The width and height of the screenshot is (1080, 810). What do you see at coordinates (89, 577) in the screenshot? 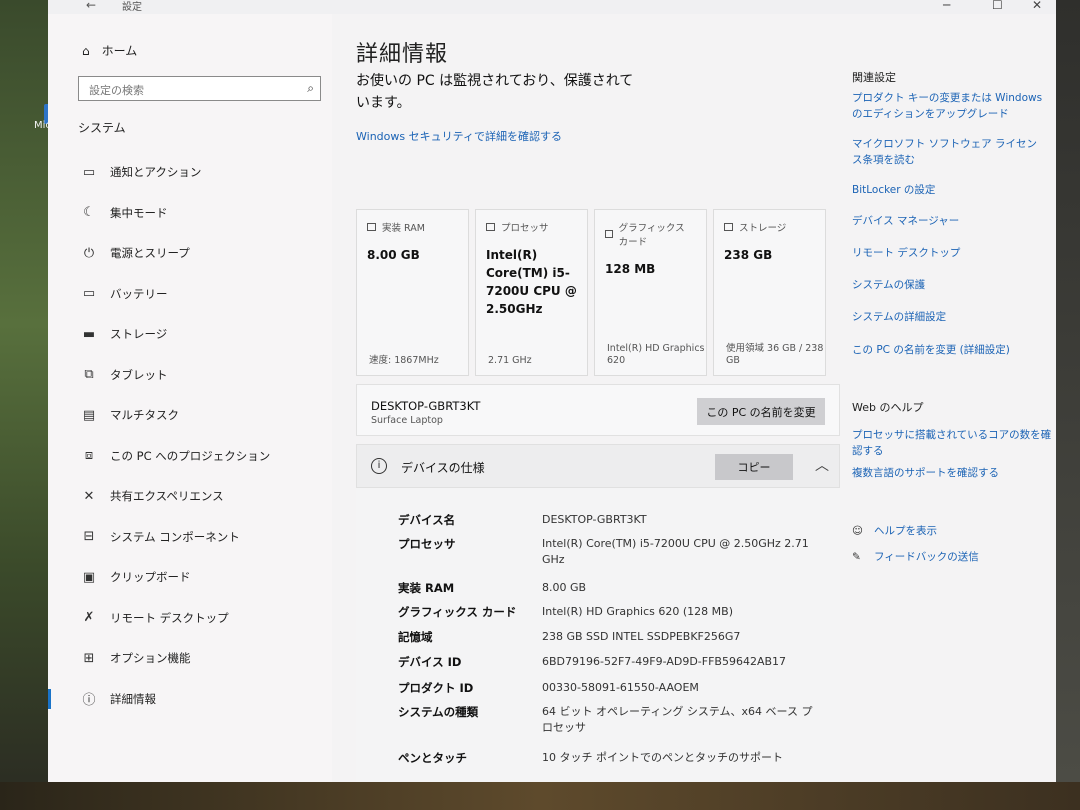
I see `clipboard-icon: ▣` at bounding box center [89, 577].